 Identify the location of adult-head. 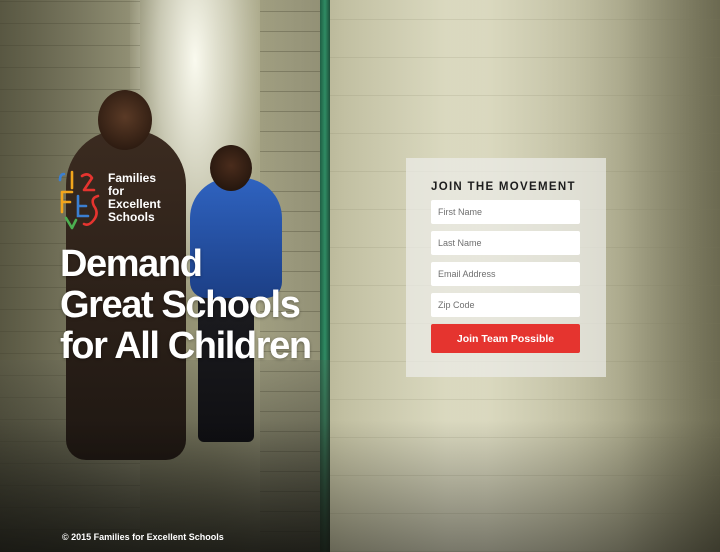
(125, 120).